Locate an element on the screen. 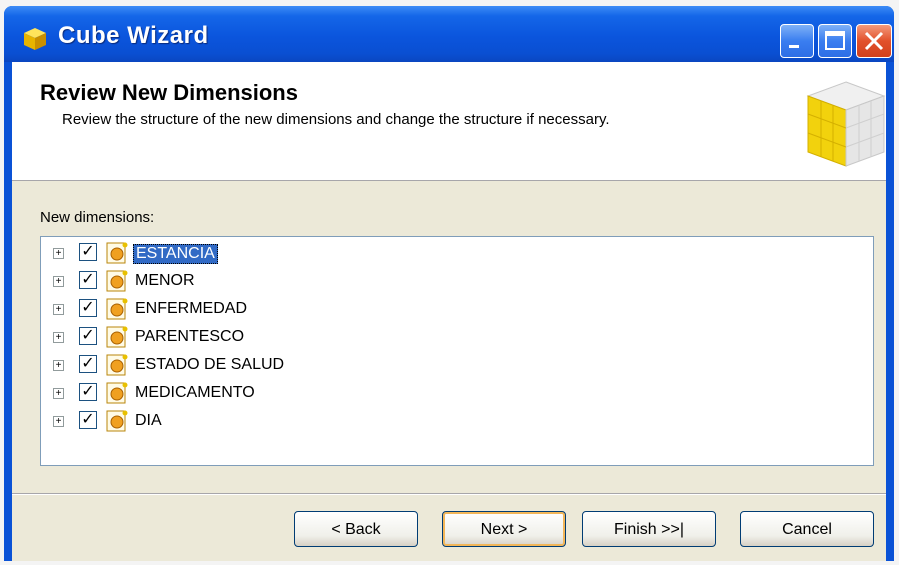 The image size is (899, 565). cube-icon is located at coordinates (35, 39).